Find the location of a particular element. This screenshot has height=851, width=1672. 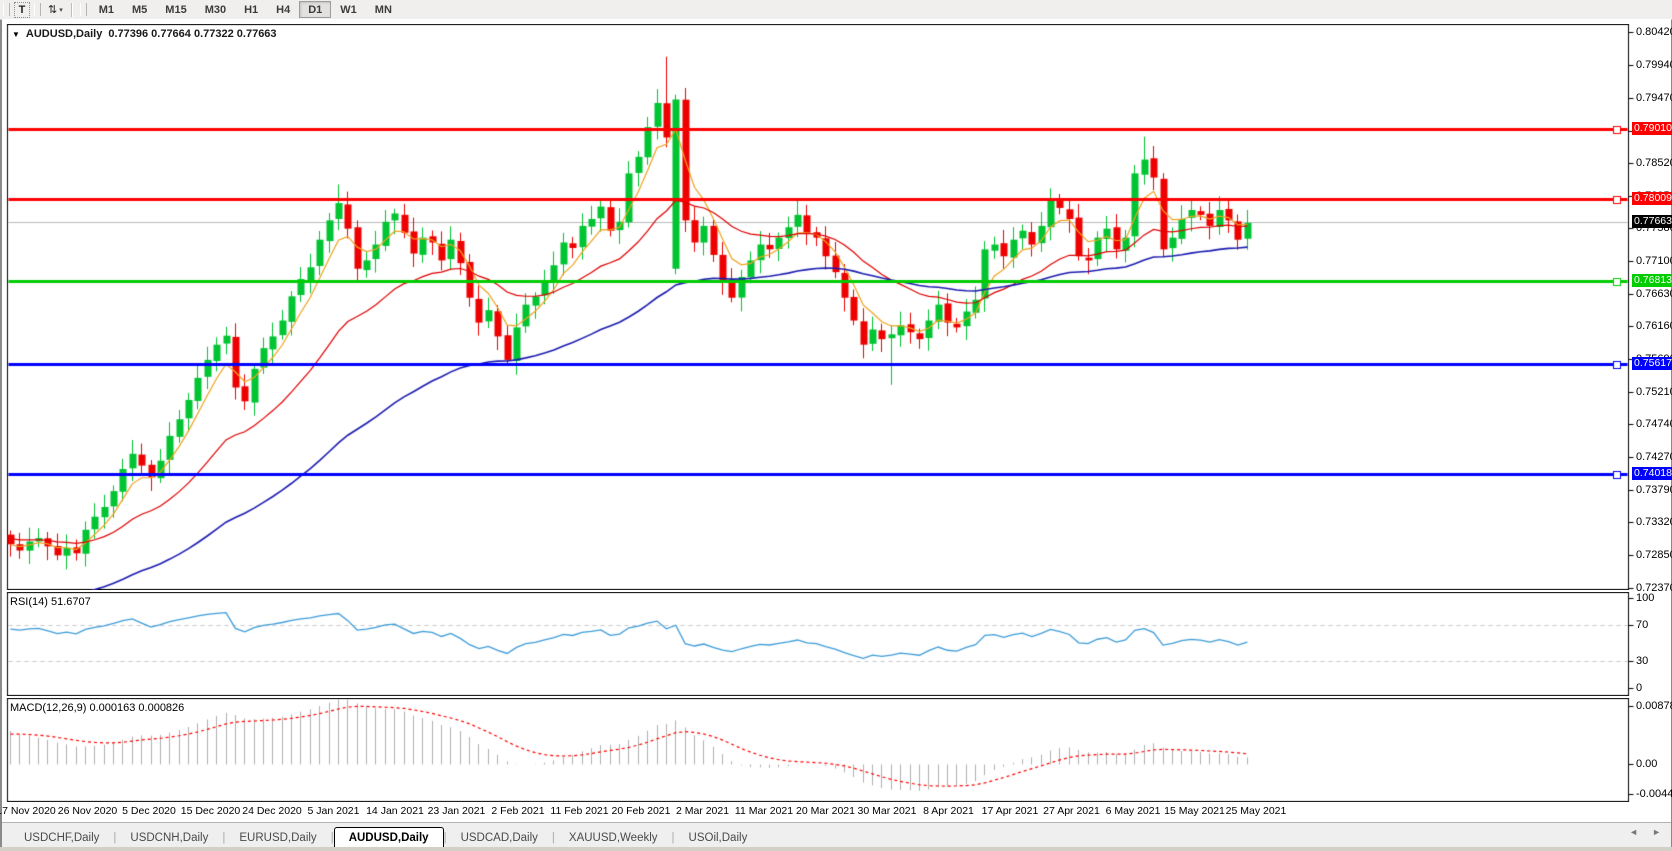

timeframe-button-h4: H4 is located at coordinates (283, 9).